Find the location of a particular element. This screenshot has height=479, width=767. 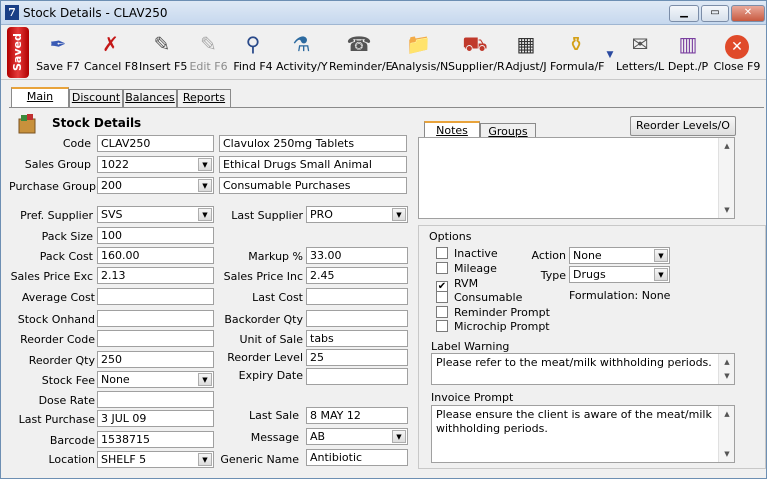

barcode-label: Barcode is located at coordinates (72, 440).